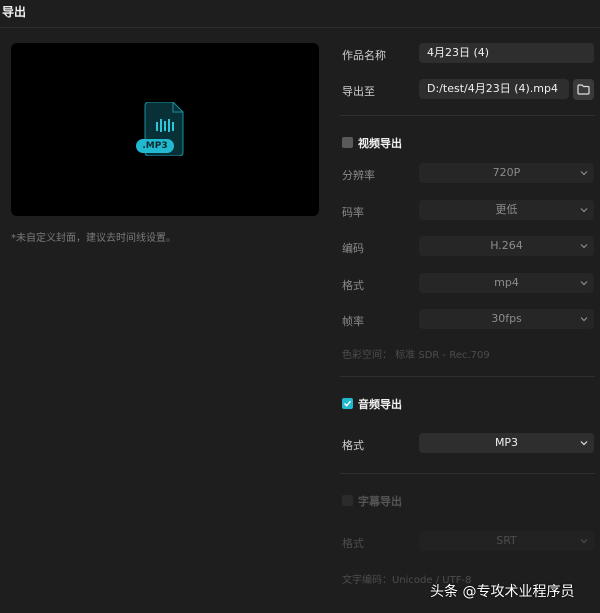  I want to click on audio-export-checkbox, so click(347, 403).